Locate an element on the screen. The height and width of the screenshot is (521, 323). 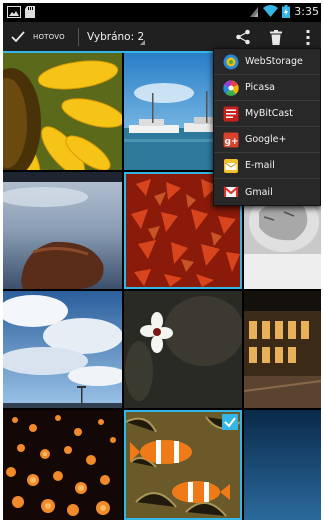
overflow-menu-icon is located at coordinates (308, 37).